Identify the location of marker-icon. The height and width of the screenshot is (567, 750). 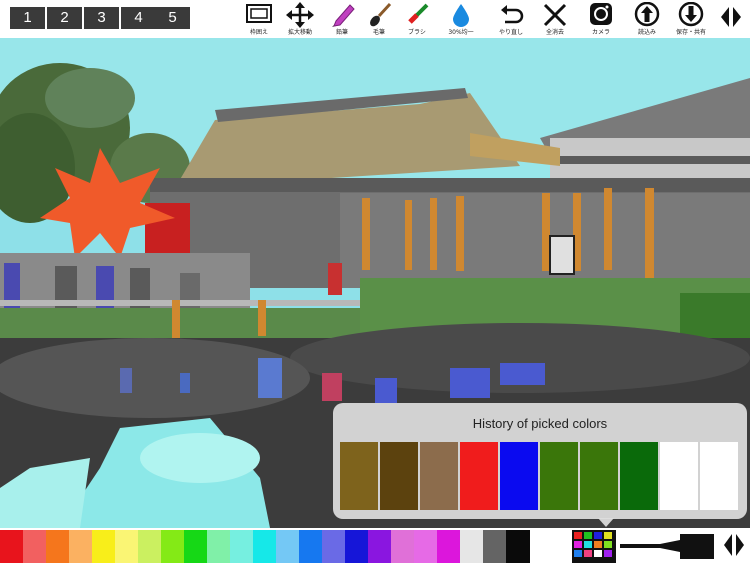
(418, 13).